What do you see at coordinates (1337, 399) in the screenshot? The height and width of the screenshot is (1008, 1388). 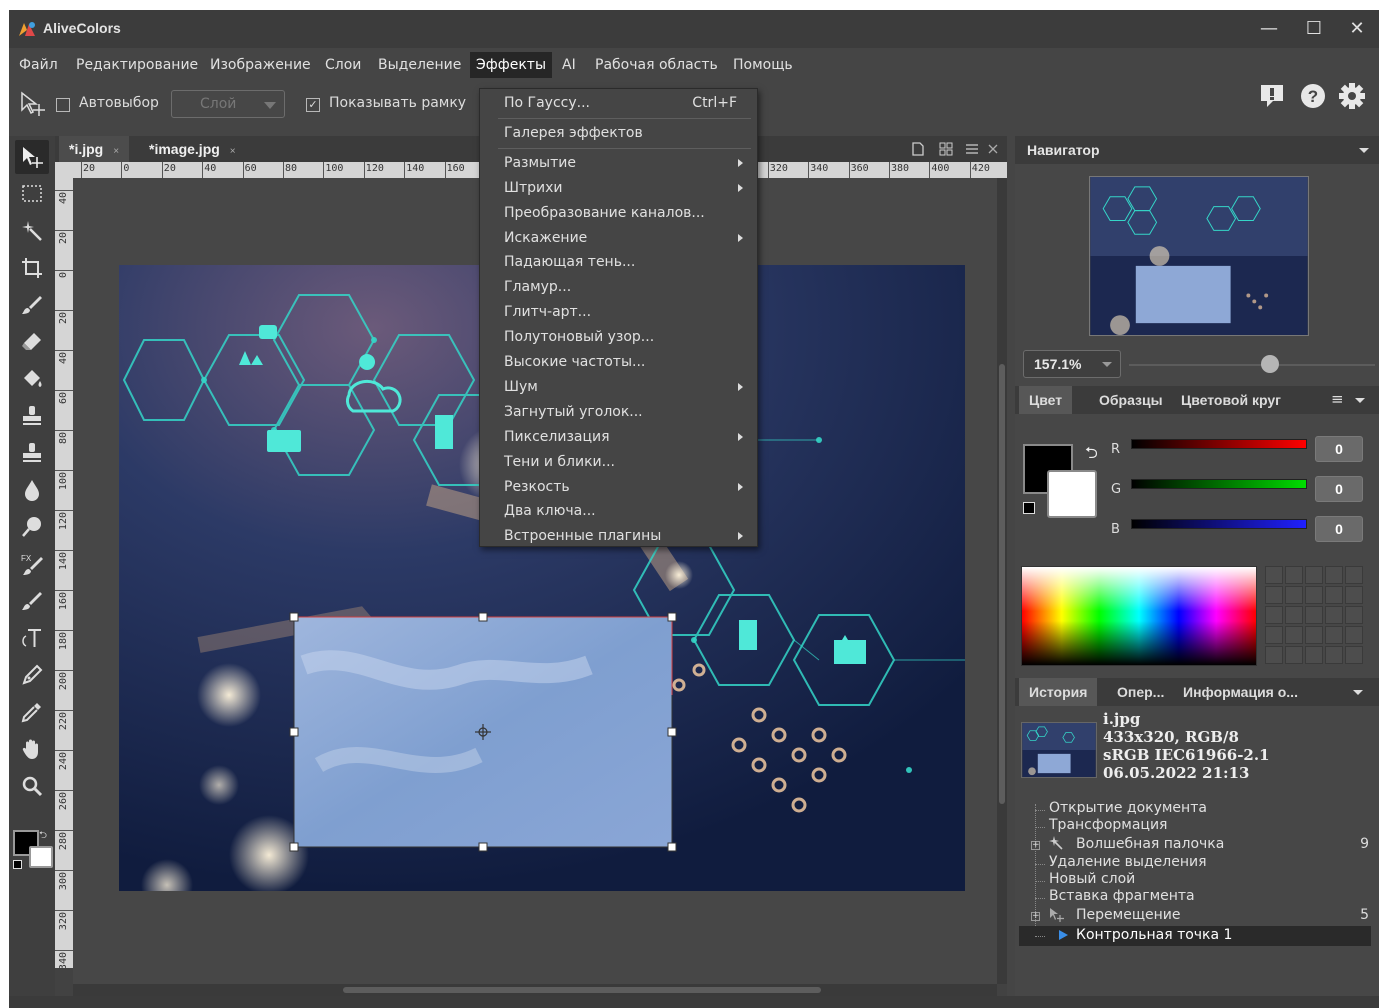 I see `panel-menu-icon: ≡` at bounding box center [1337, 399].